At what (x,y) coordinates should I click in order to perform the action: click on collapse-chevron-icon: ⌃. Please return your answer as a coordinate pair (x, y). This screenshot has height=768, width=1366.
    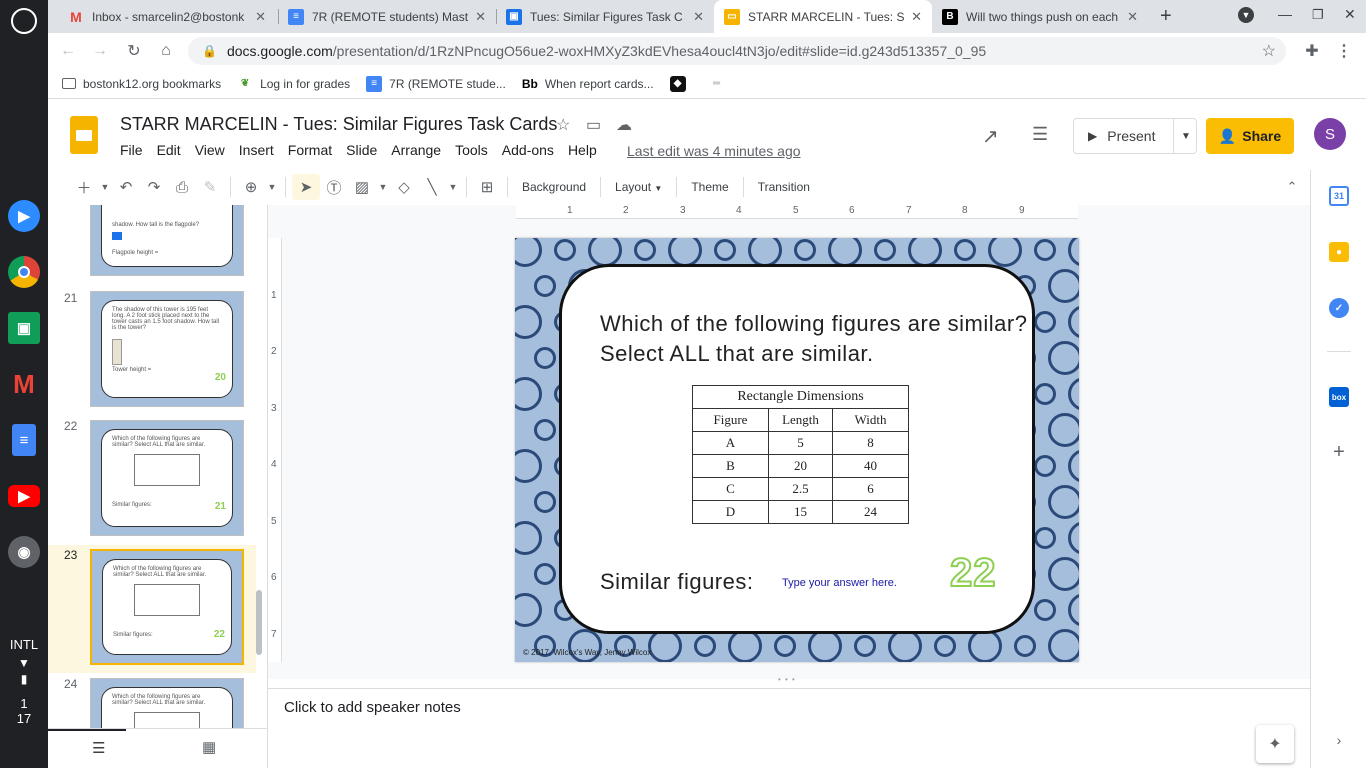
    Looking at the image, I should click on (1292, 187).